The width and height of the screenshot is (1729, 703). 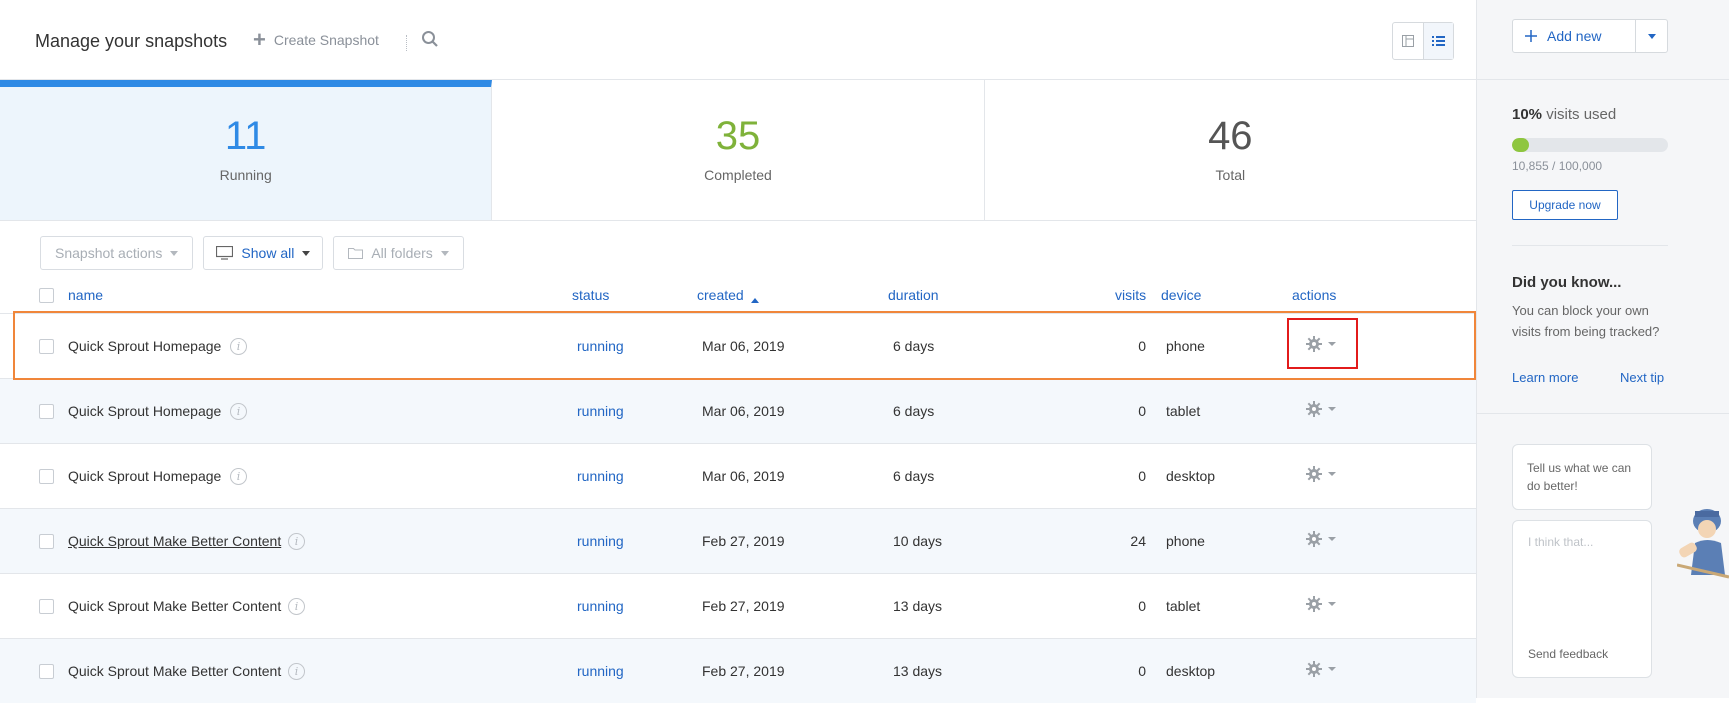 What do you see at coordinates (1642, 377) in the screenshot?
I see `next-tip-link: Next tip` at bounding box center [1642, 377].